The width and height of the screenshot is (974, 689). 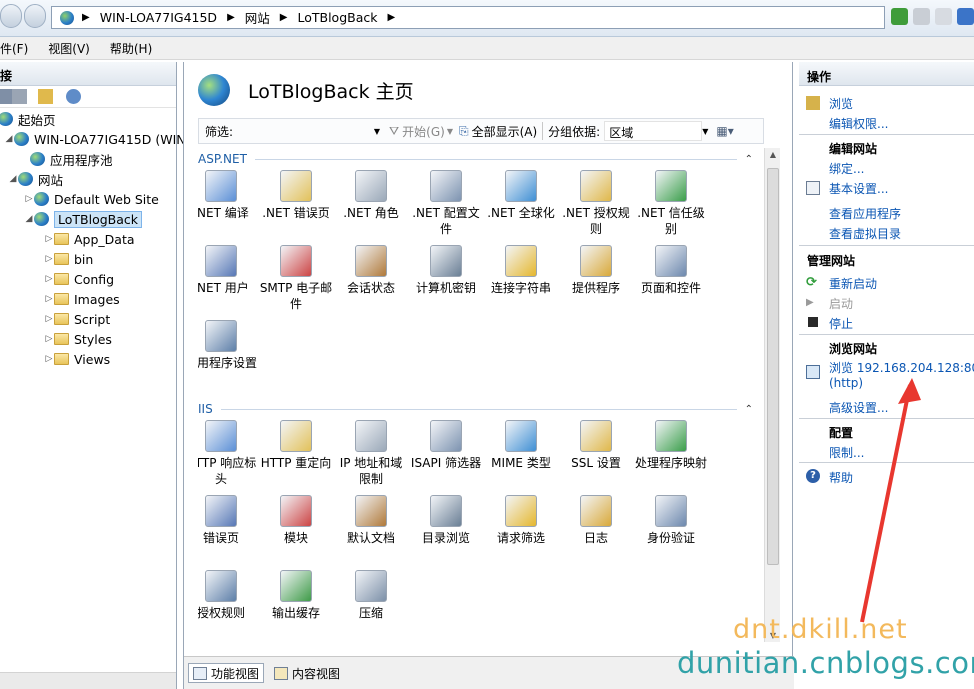 I want to click on annotation-arrow, so click(x=890, y=500).